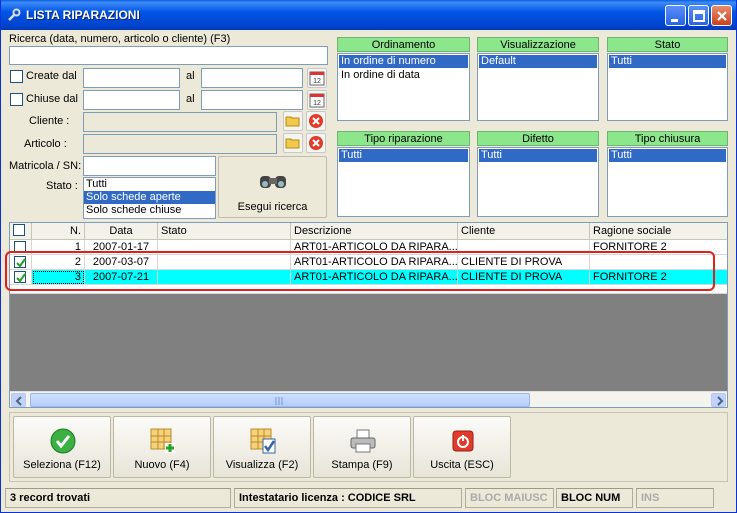 This screenshot has height=513, width=737. Describe the element at coordinates (538, 182) in the screenshot. I see `difetto-list: Tutti` at that location.